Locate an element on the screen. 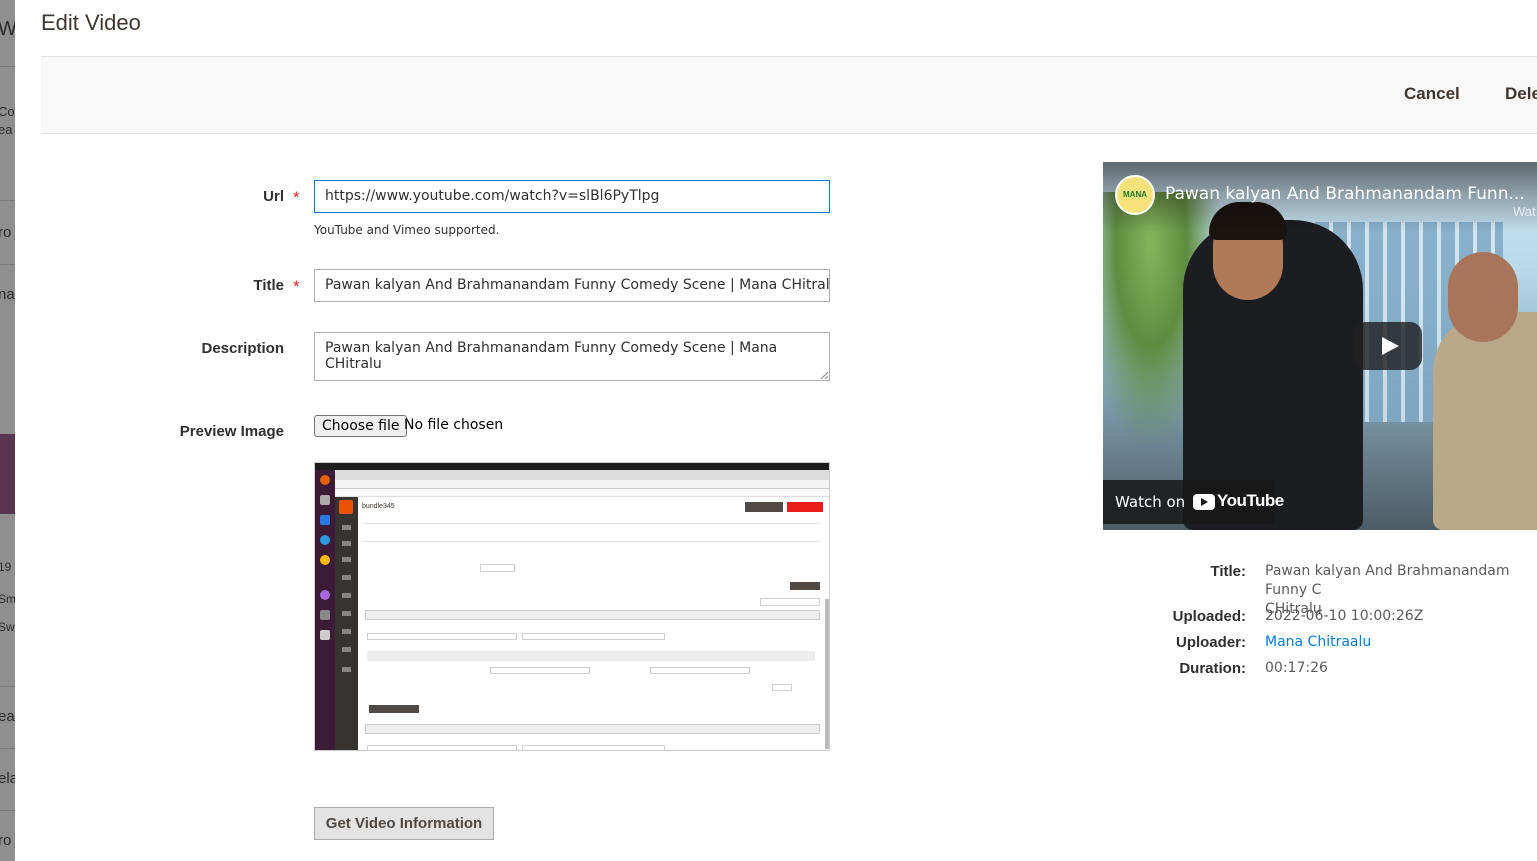 The height and width of the screenshot is (861, 1537). bg-fragment: Sw is located at coordinates (7, 627).